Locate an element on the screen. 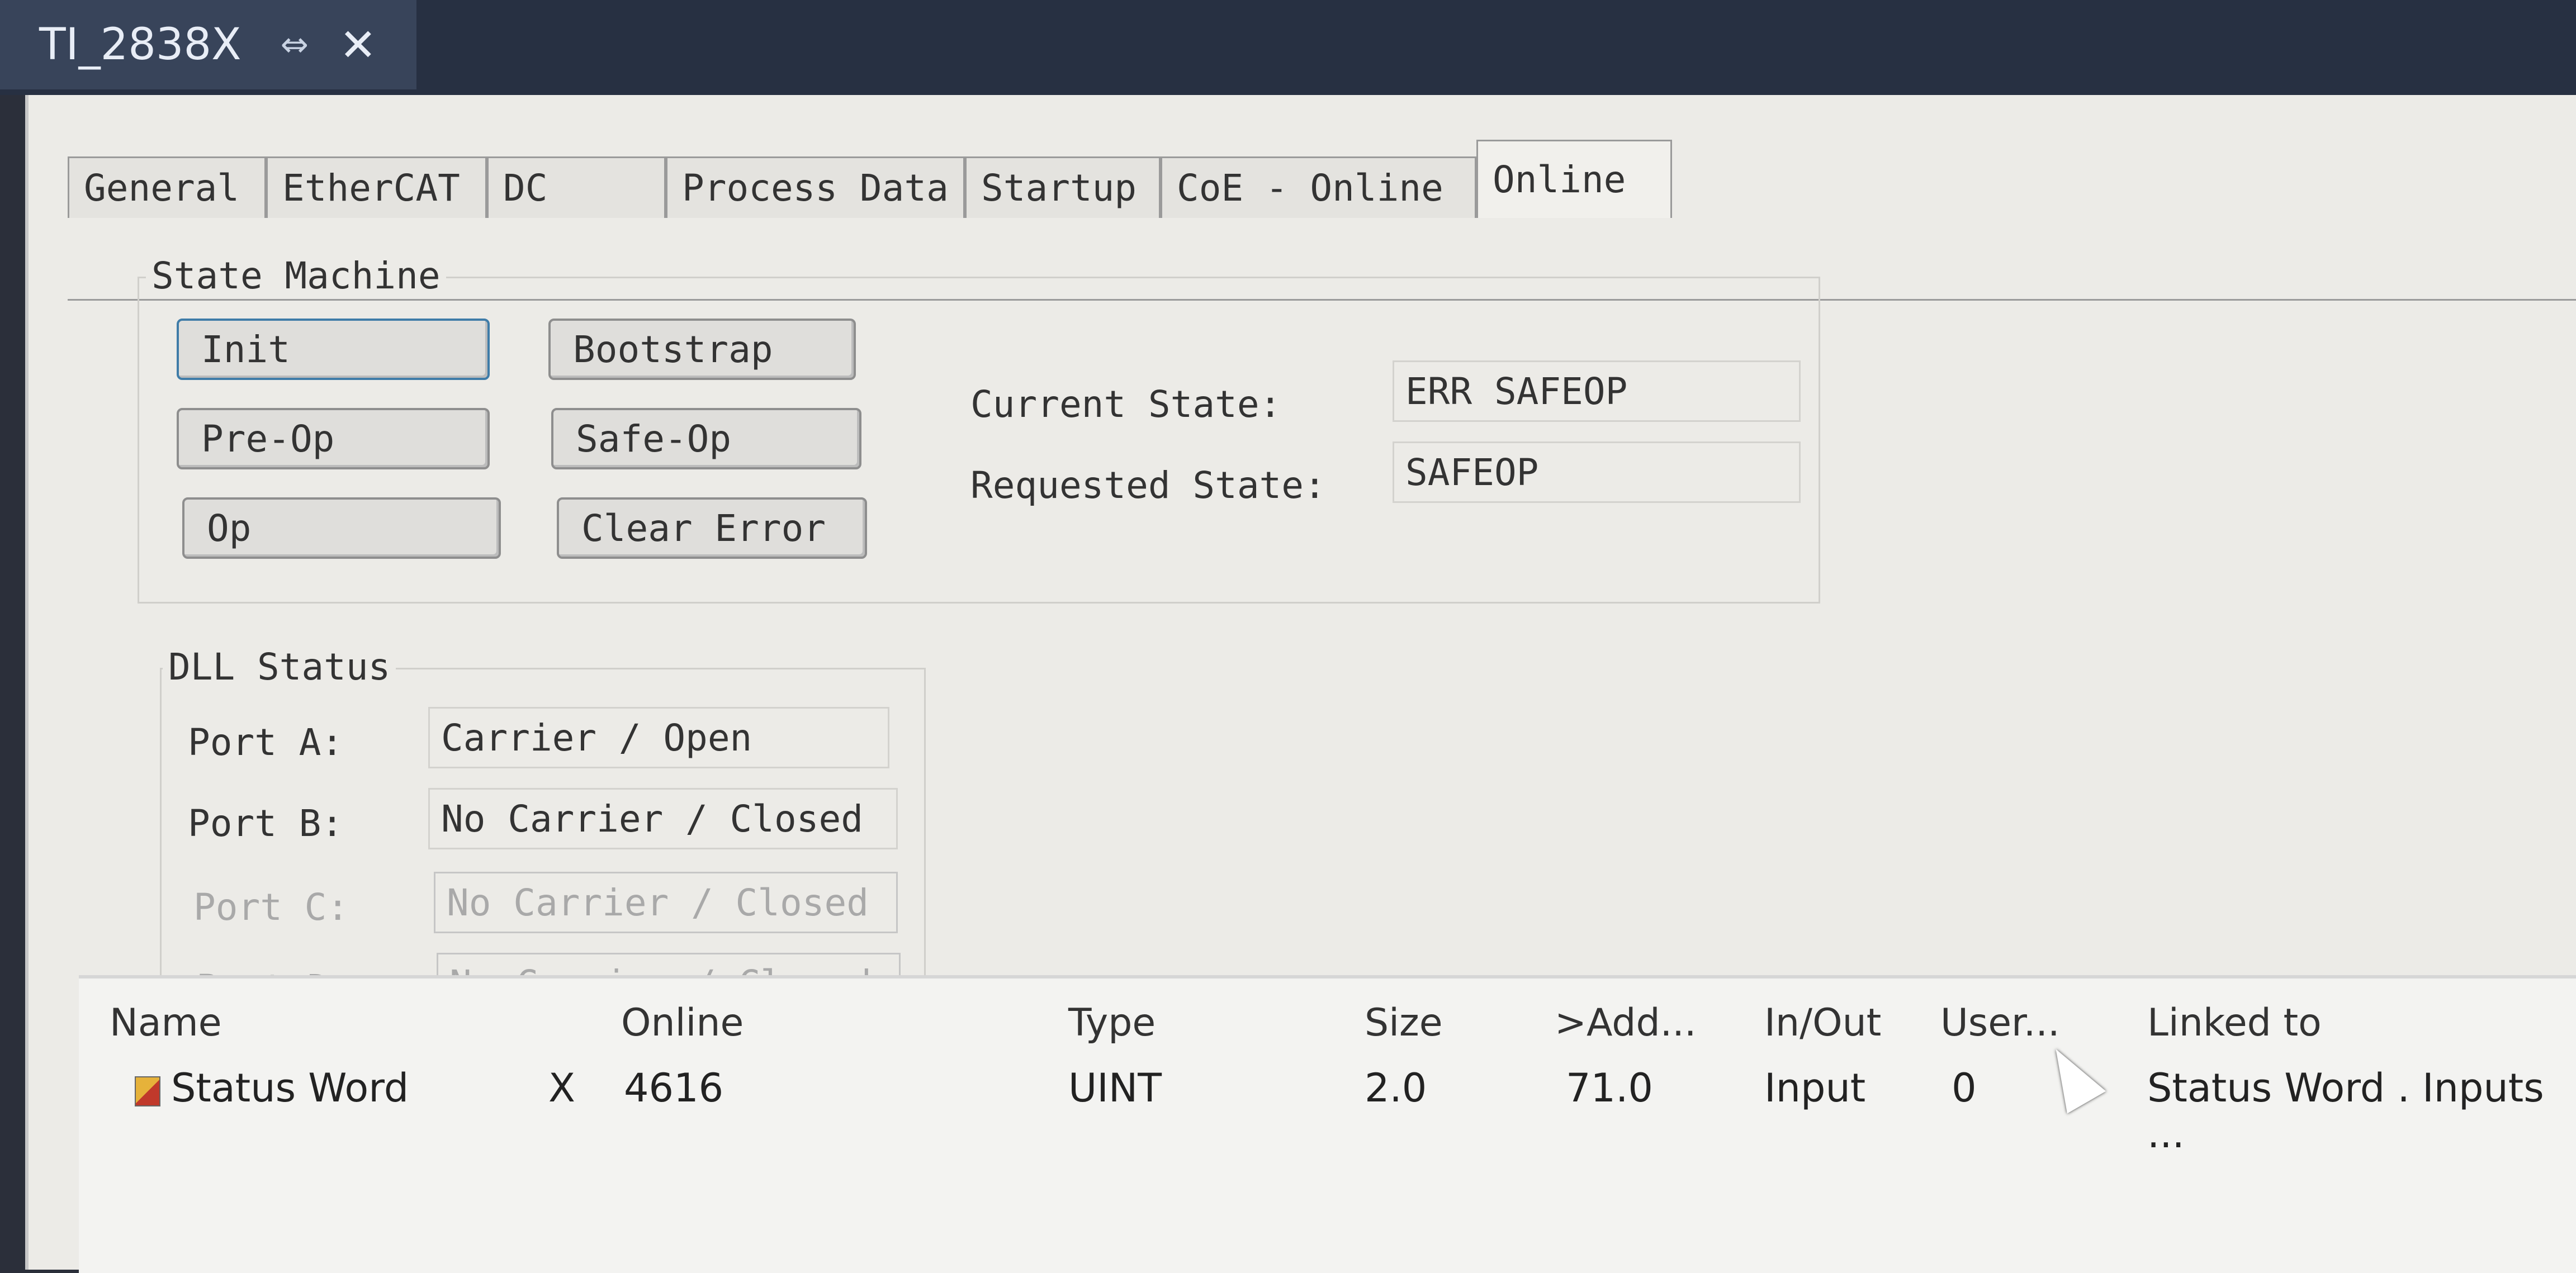  safeop-button: Safe-Op is located at coordinates (706, 439).